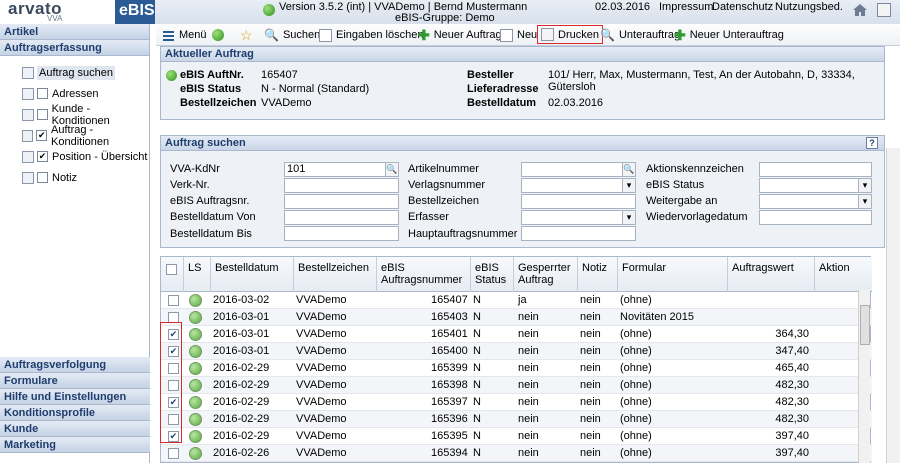 This screenshot has height=463, width=900. I want to click on sidebar-item-position-uebersicht: ✔ Position - Übersicht, so click(74, 156).